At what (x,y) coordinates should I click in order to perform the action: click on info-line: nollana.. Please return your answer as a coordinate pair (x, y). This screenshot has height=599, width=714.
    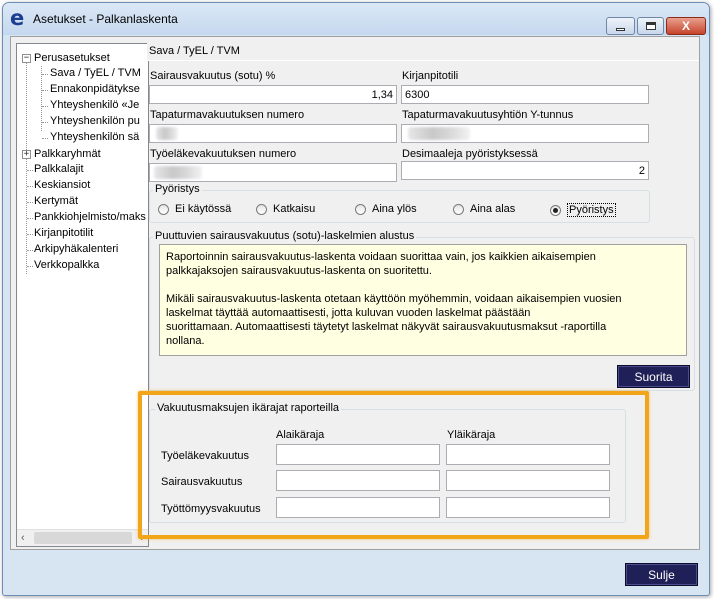
    Looking at the image, I should click on (185, 341).